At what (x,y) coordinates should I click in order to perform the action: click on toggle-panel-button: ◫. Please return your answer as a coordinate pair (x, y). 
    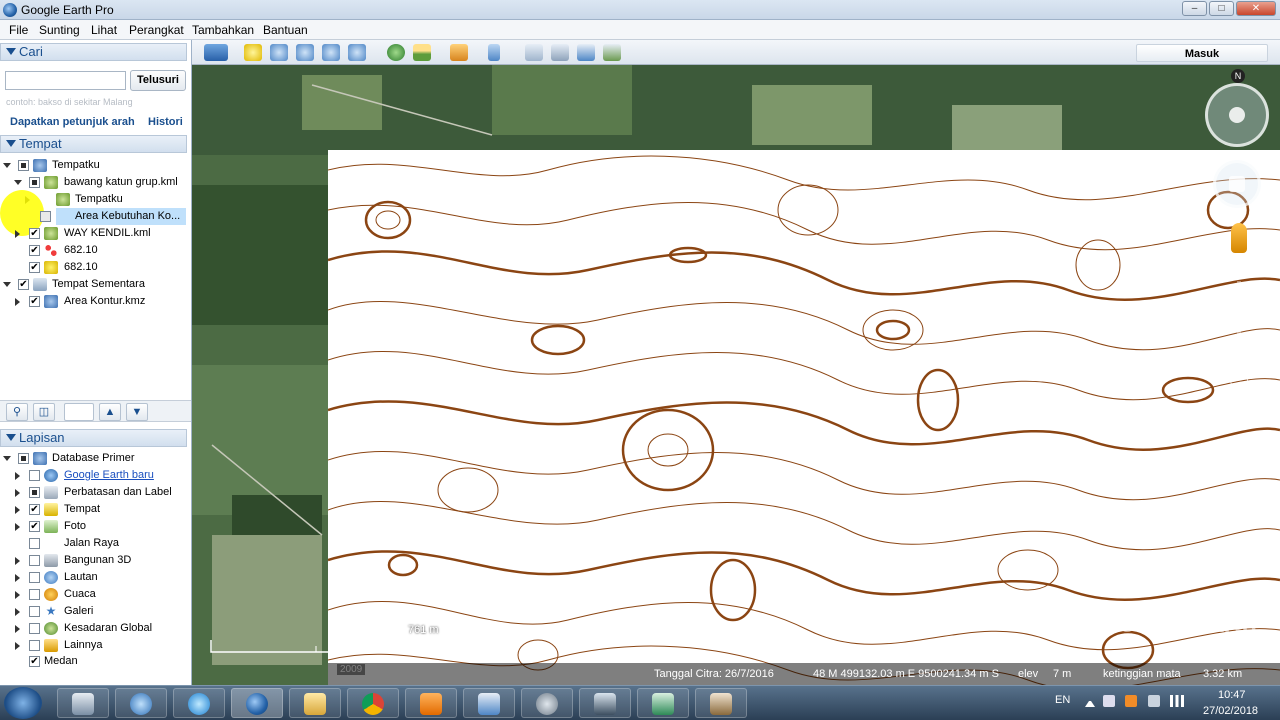
    Looking at the image, I should click on (44, 412).